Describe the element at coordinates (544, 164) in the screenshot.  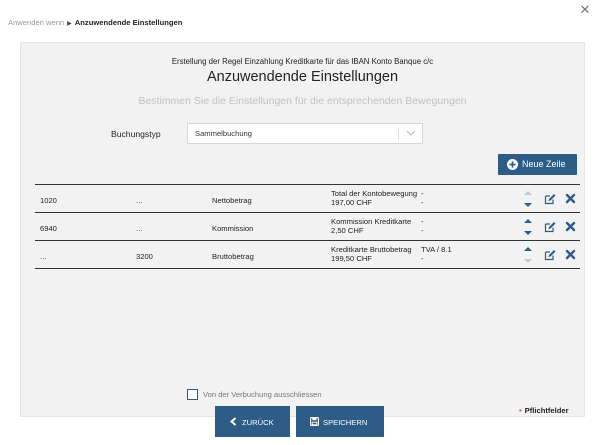
I see `new-row-label: Neue Zeile` at that location.